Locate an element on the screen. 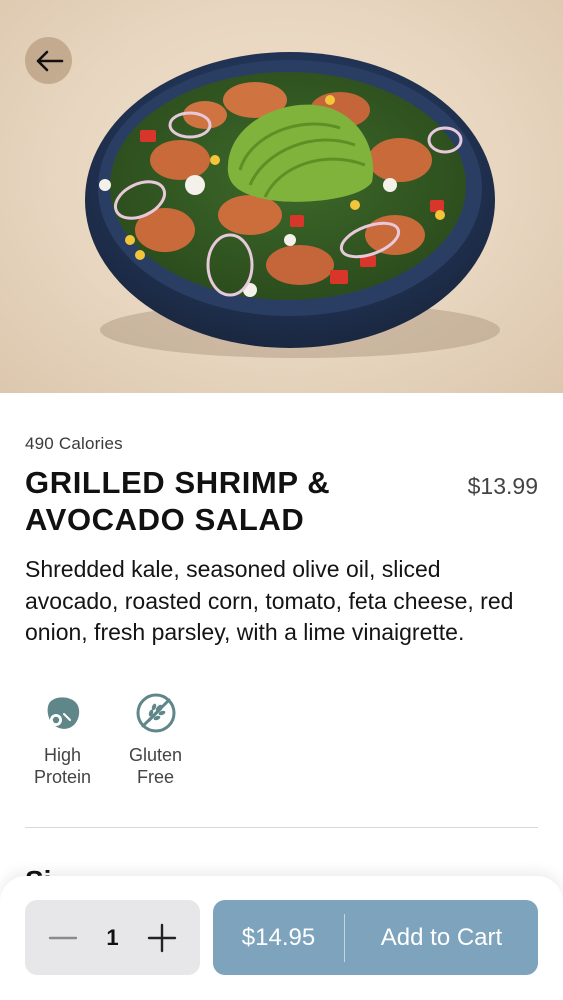  add-to-cart-label: Add to Cart is located at coordinates (441, 937).